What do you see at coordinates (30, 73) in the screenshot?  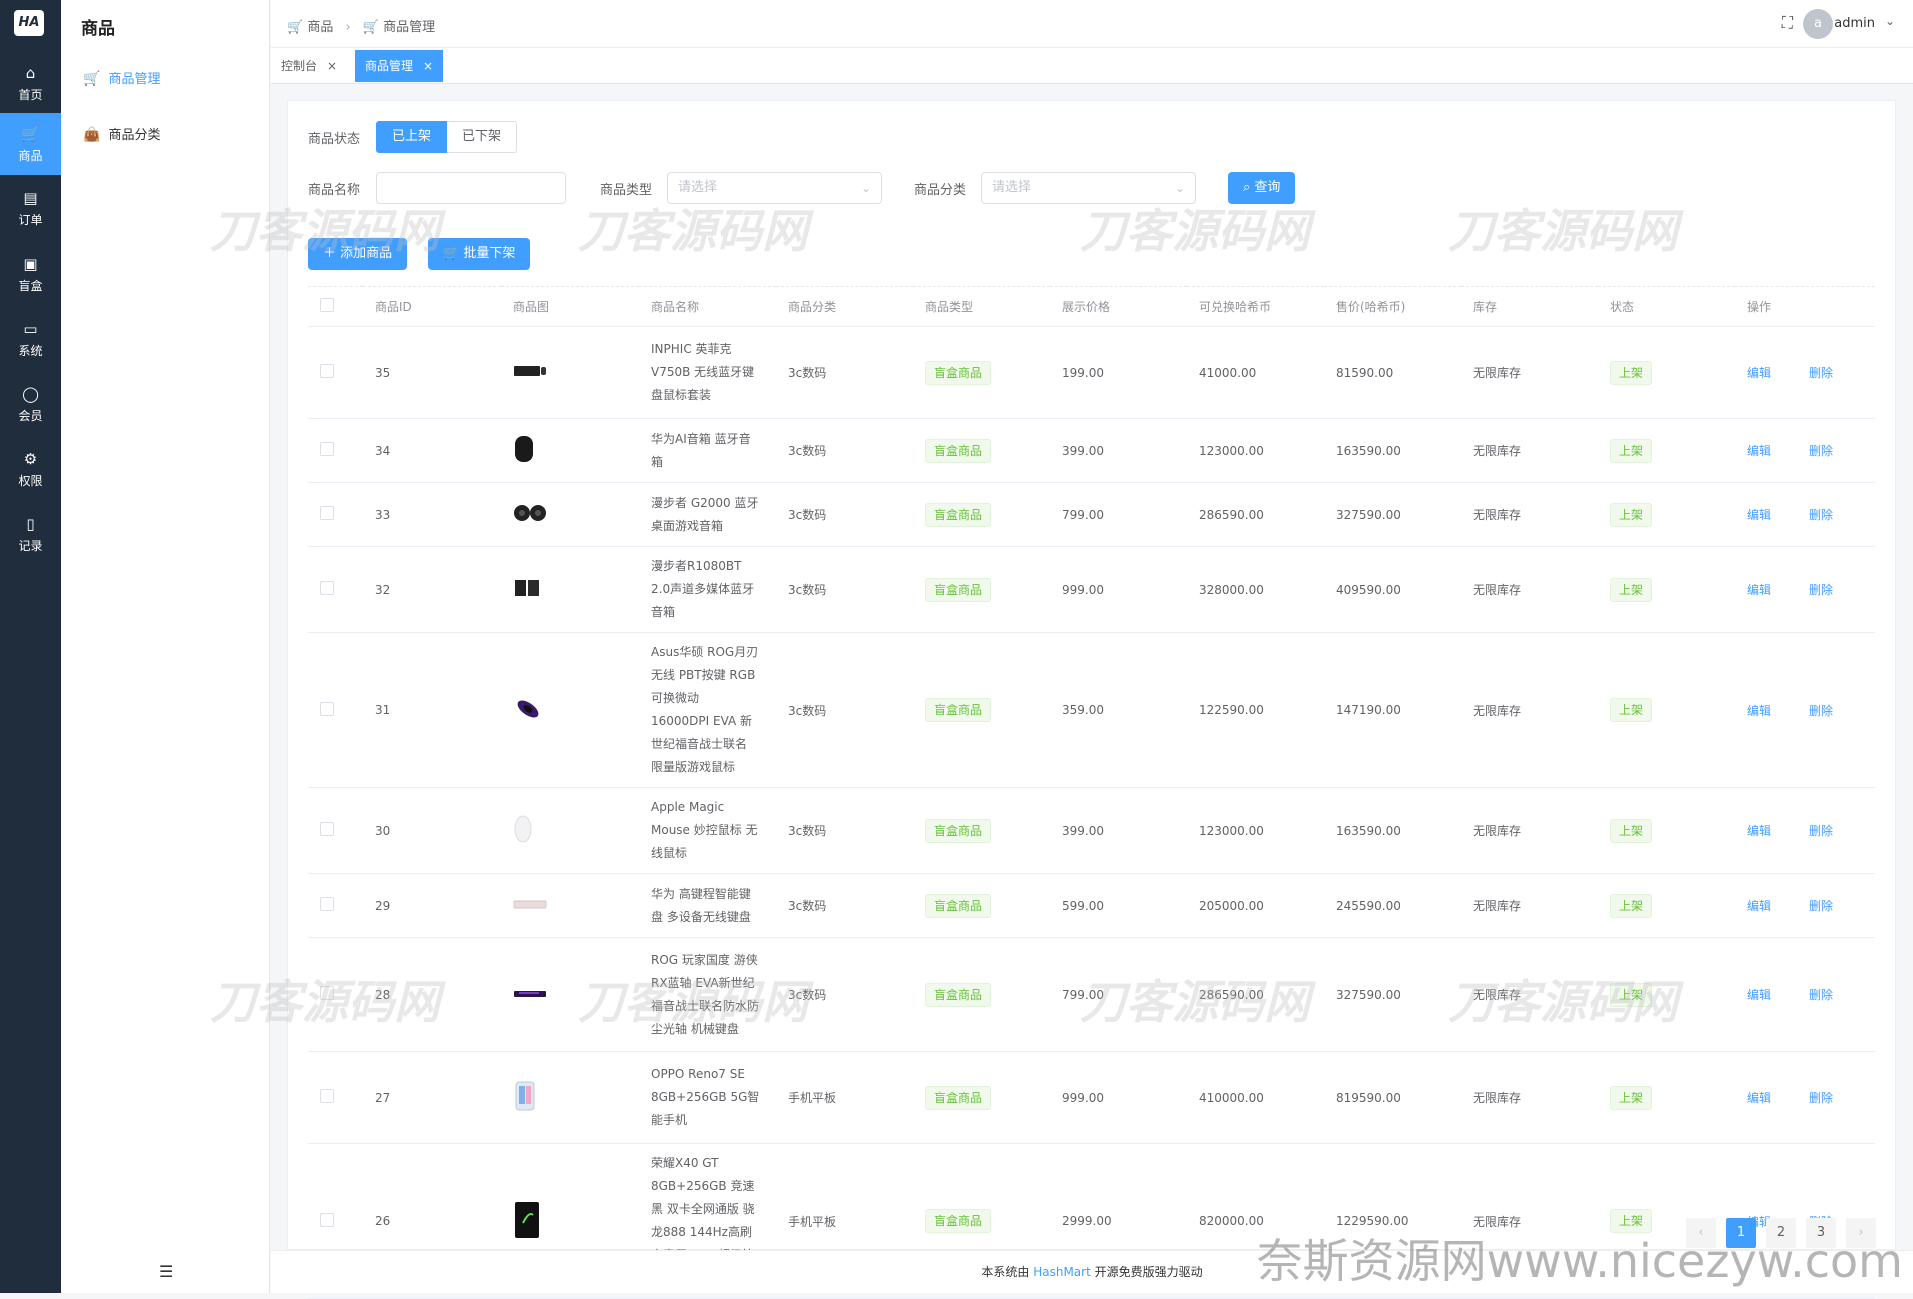 I see `home-icon: ⌂` at bounding box center [30, 73].